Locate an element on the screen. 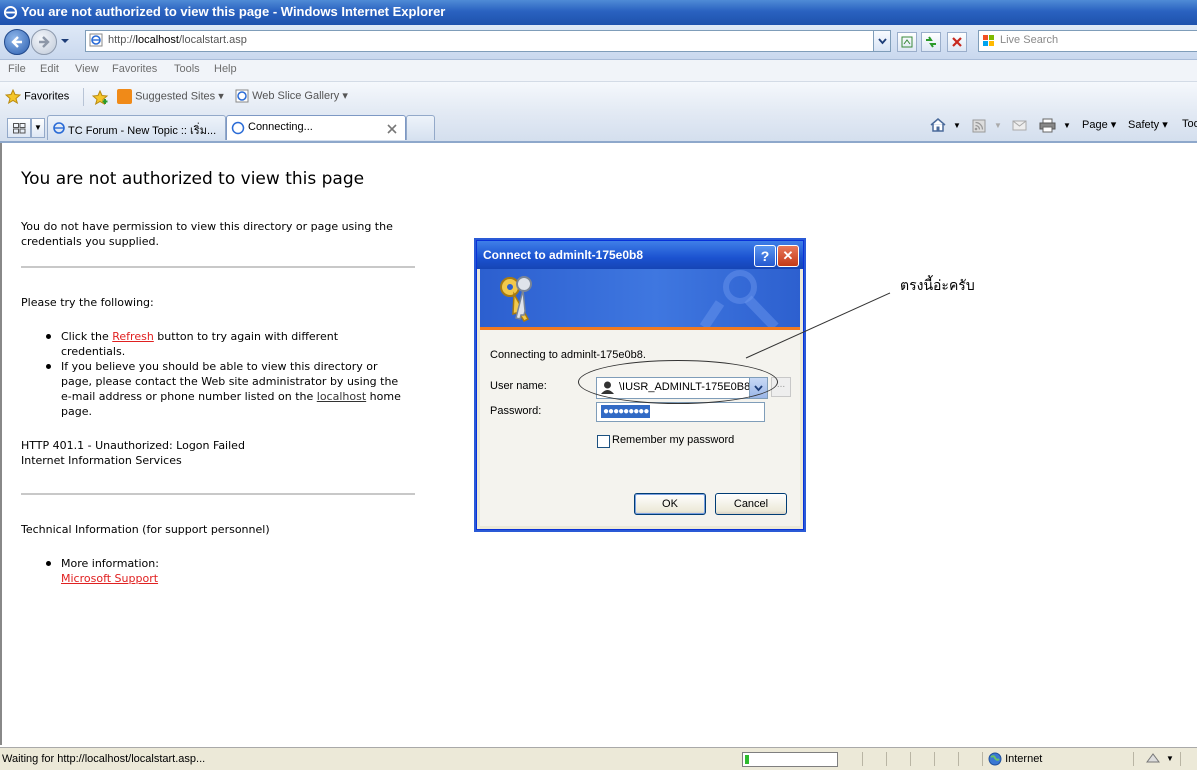 This screenshot has width=1197, height=770. tools-menu: Too is located at coordinates (1189, 124).